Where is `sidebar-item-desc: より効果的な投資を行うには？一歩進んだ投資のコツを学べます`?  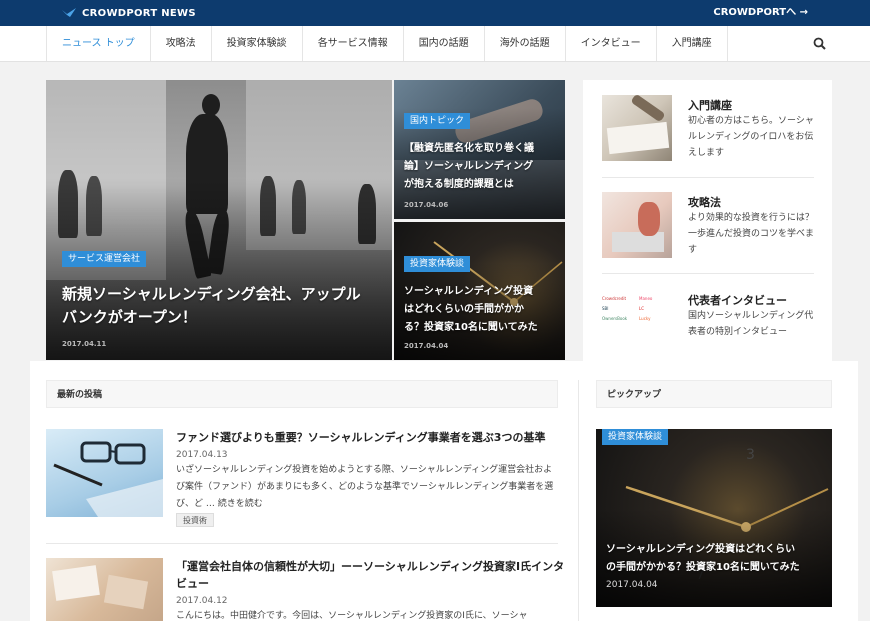
sidebar-item-desc: より効果的な投資を行うには？一歩進んだ投資のコツを学べます is located at coordinates (751, 234).